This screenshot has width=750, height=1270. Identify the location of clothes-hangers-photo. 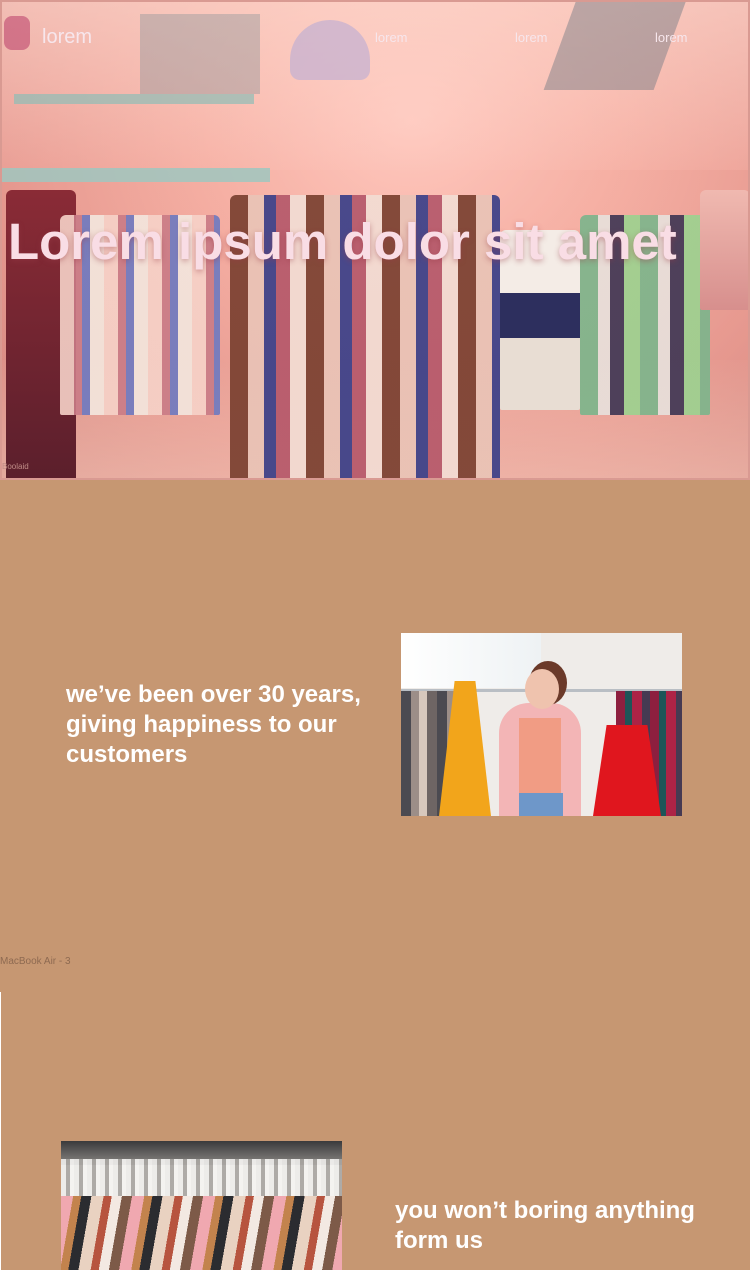
(201, 1205).